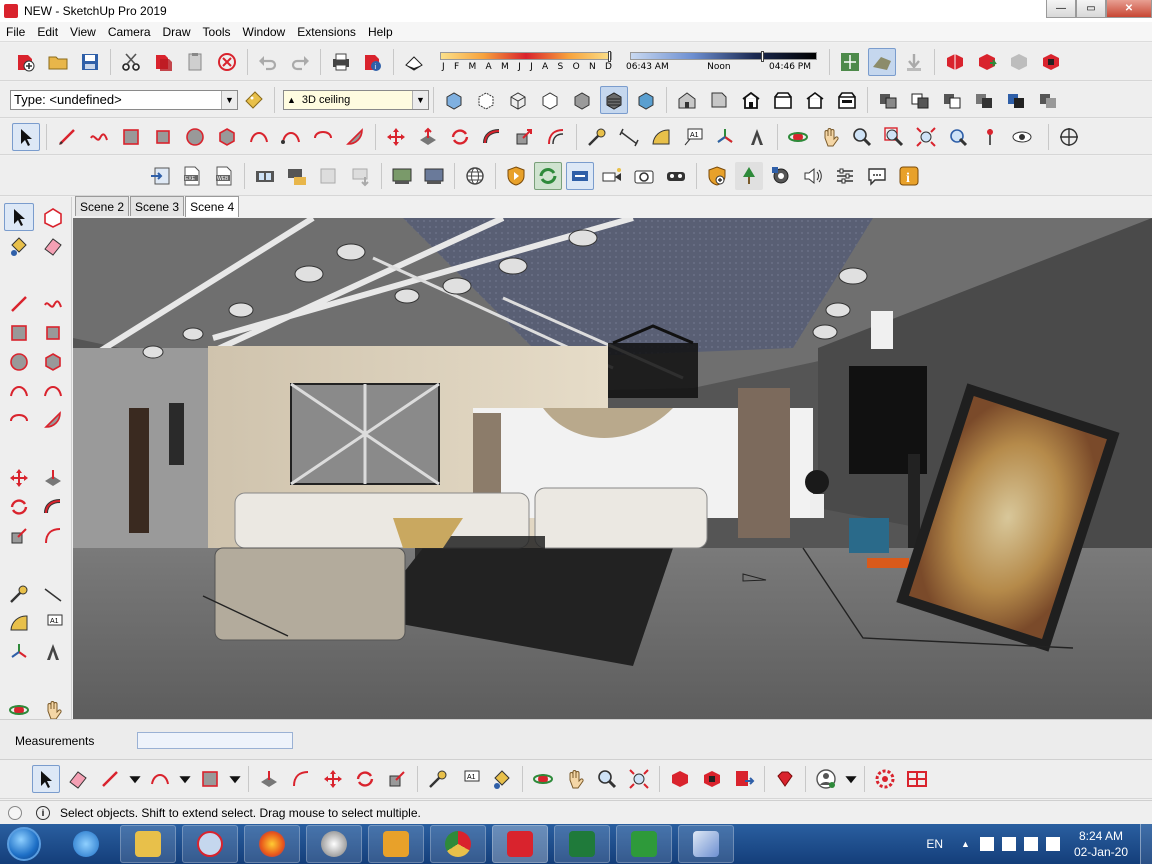 The width and height of the screenshot is (1152, 864). Describe the element at coordinates (341, 62) in the screenshot. I see `print-icon` at that location.